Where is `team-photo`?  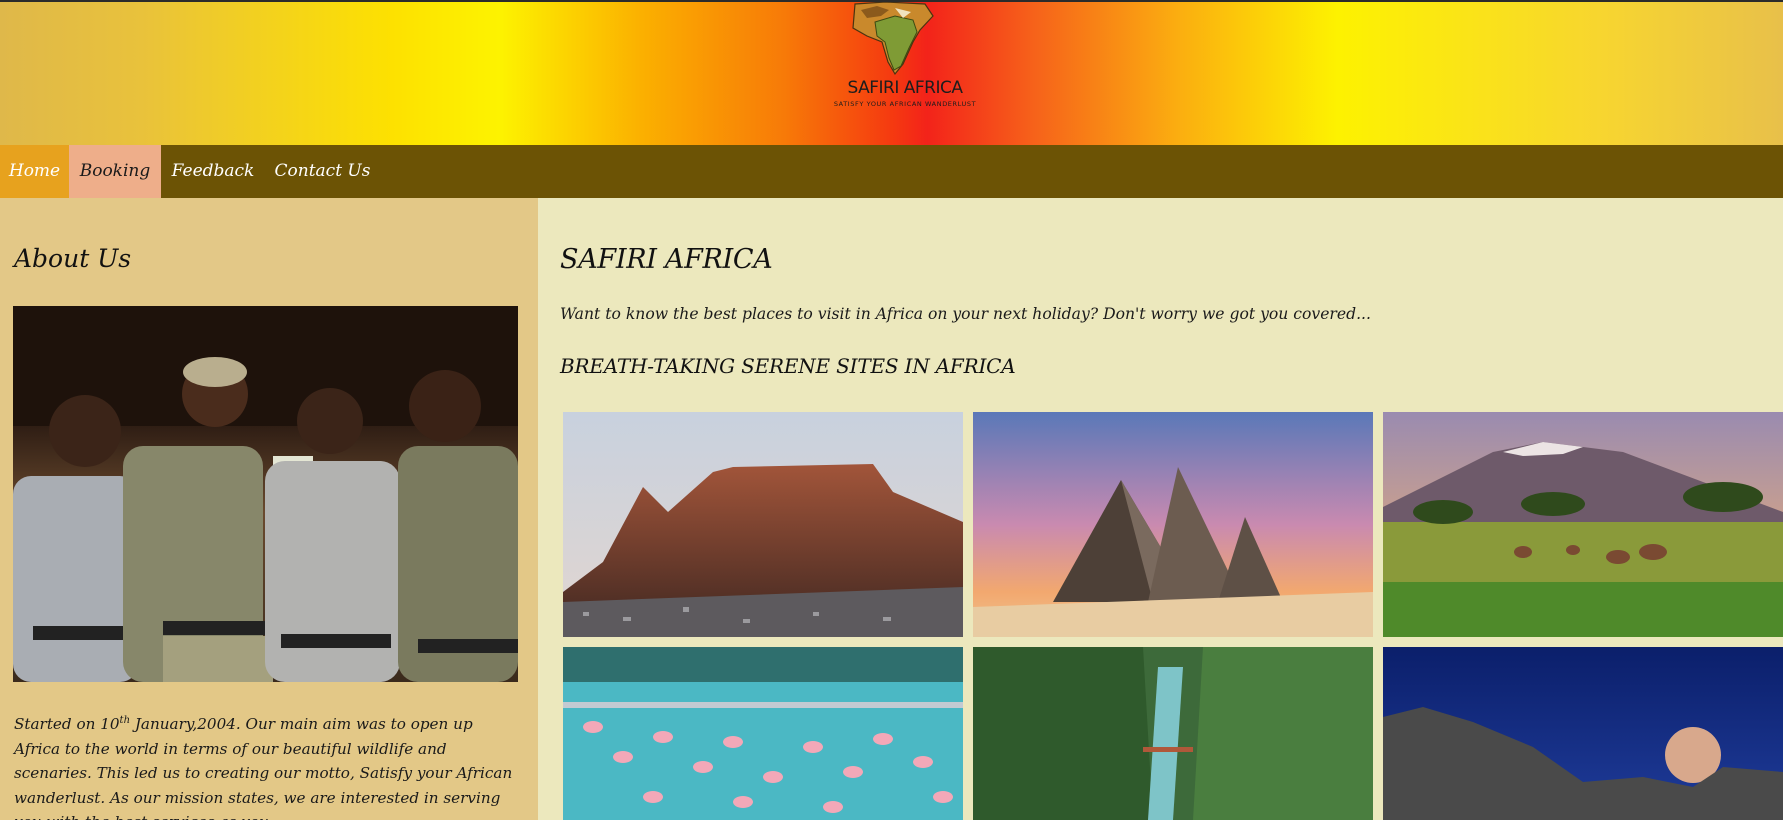 team-photo is located at coordinates (265, 494).